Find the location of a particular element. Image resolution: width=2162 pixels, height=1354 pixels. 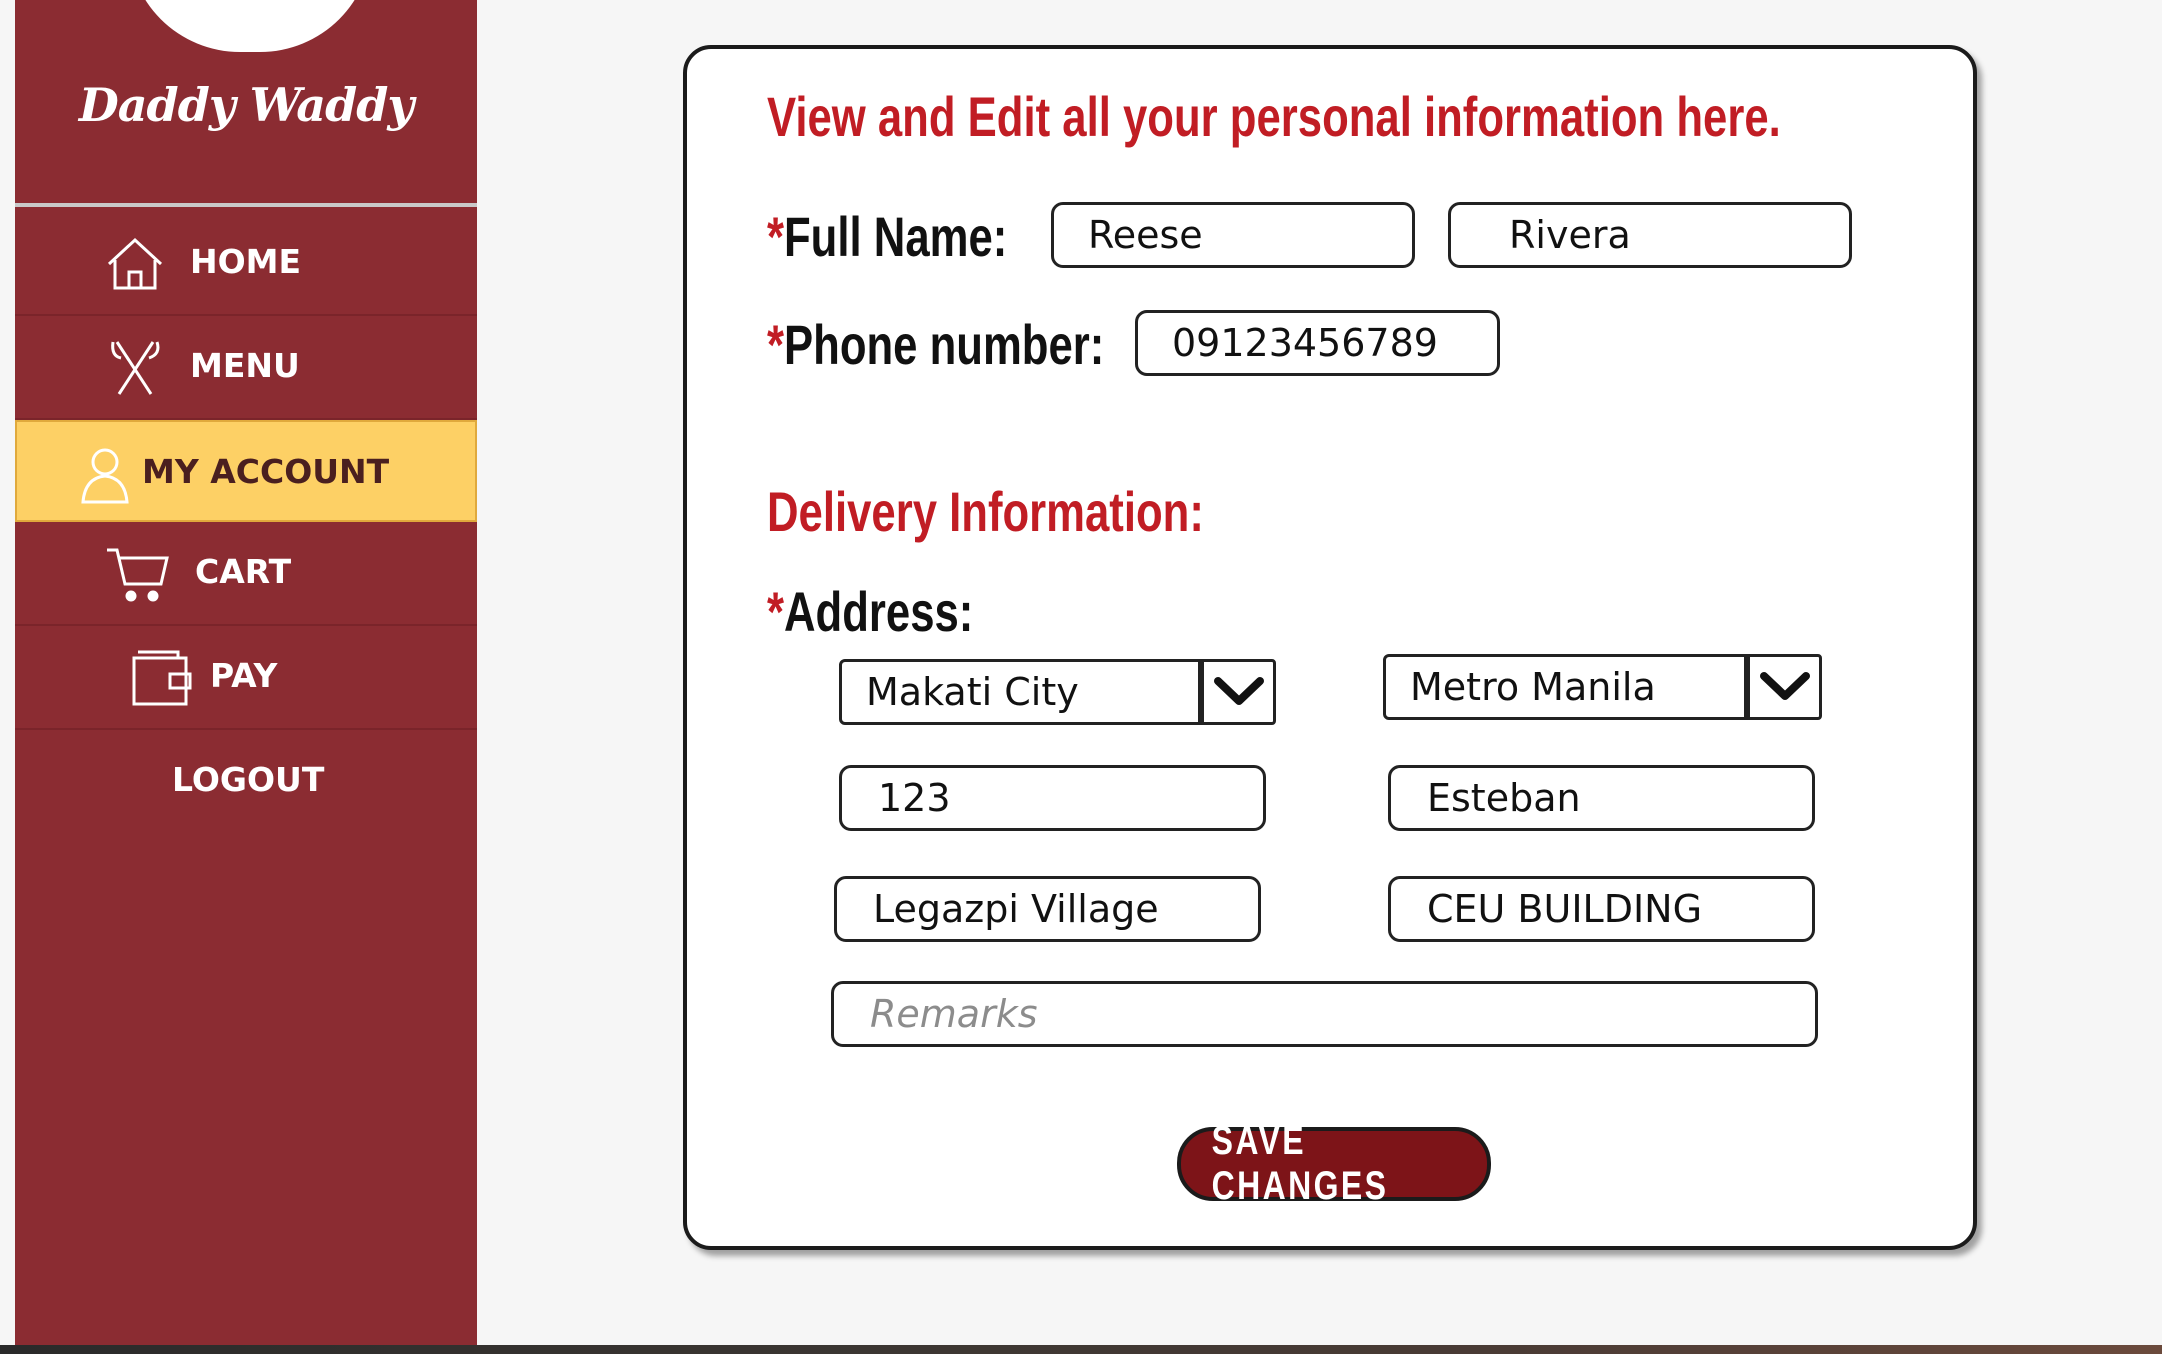

brand-area: Daddy Waddy is located at coordinates (246, 103).